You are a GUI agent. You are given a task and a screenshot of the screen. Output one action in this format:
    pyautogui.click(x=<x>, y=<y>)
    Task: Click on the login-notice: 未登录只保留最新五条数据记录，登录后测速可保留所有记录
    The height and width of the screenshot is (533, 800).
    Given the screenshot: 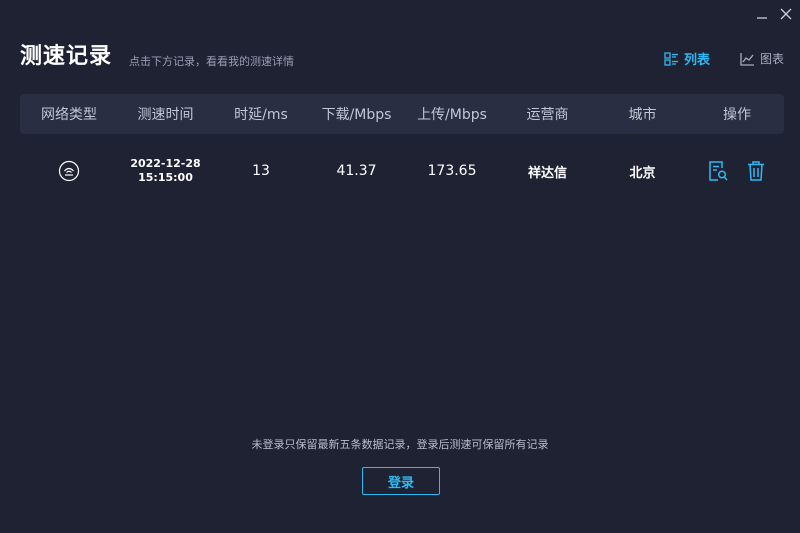 What is the action you would take?
    pyautogui.click(x=400, y=444)
    